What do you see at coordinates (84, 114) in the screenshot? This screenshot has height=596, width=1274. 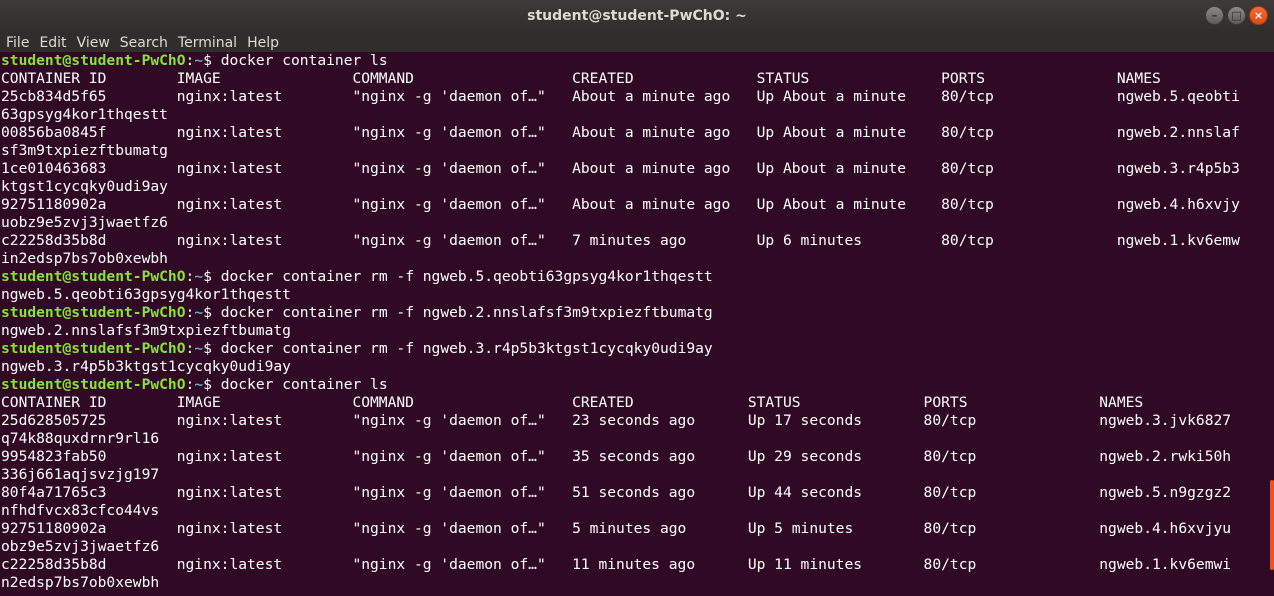 I see `output-line: 63gpsyg4kor1thqestt` at bounding box center [84, 114].